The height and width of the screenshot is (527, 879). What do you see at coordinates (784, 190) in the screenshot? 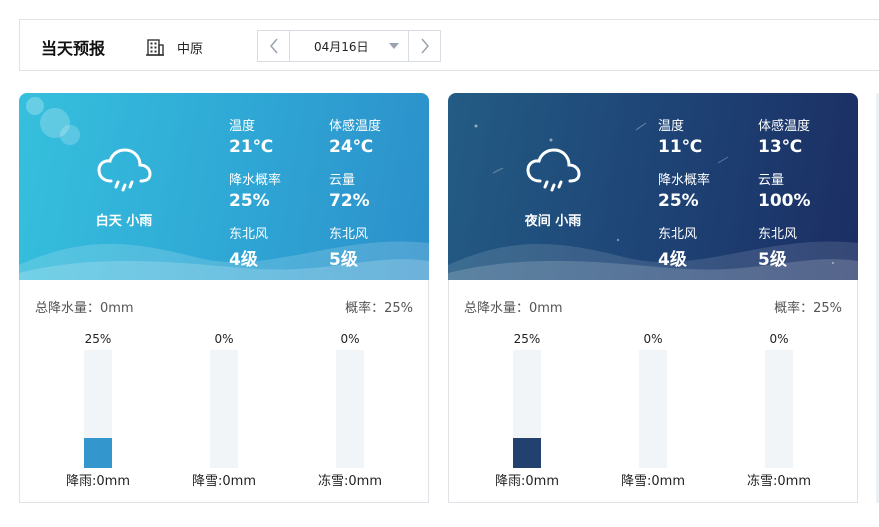
I see `night-cloud-cover: 云量 100%` at bounding box center [784, 190].